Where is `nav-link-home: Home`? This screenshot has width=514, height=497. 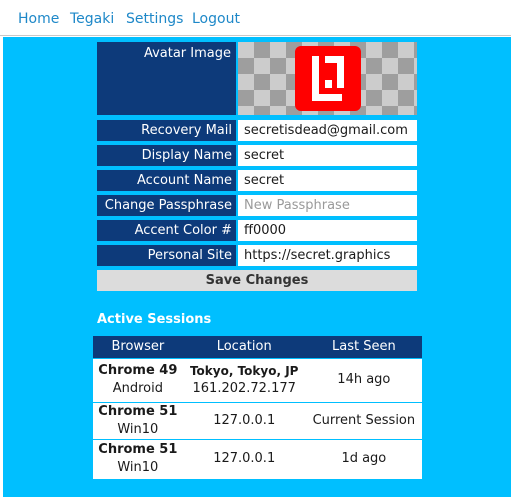 nav-link-home: Home is located at coordinates (38, 19).